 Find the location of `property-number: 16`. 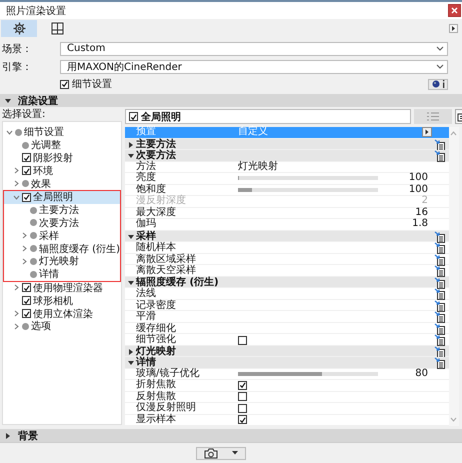

property-number: 16 is located at coordinates (421, 213).